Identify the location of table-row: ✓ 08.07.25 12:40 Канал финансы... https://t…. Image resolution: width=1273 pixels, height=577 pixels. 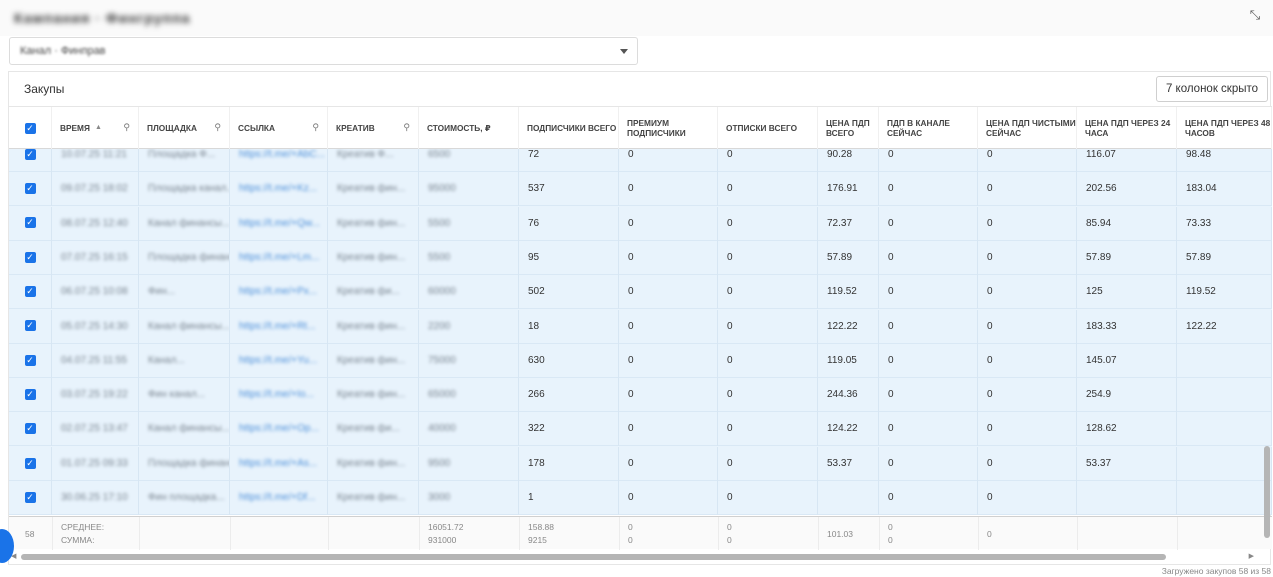
(640, 223).